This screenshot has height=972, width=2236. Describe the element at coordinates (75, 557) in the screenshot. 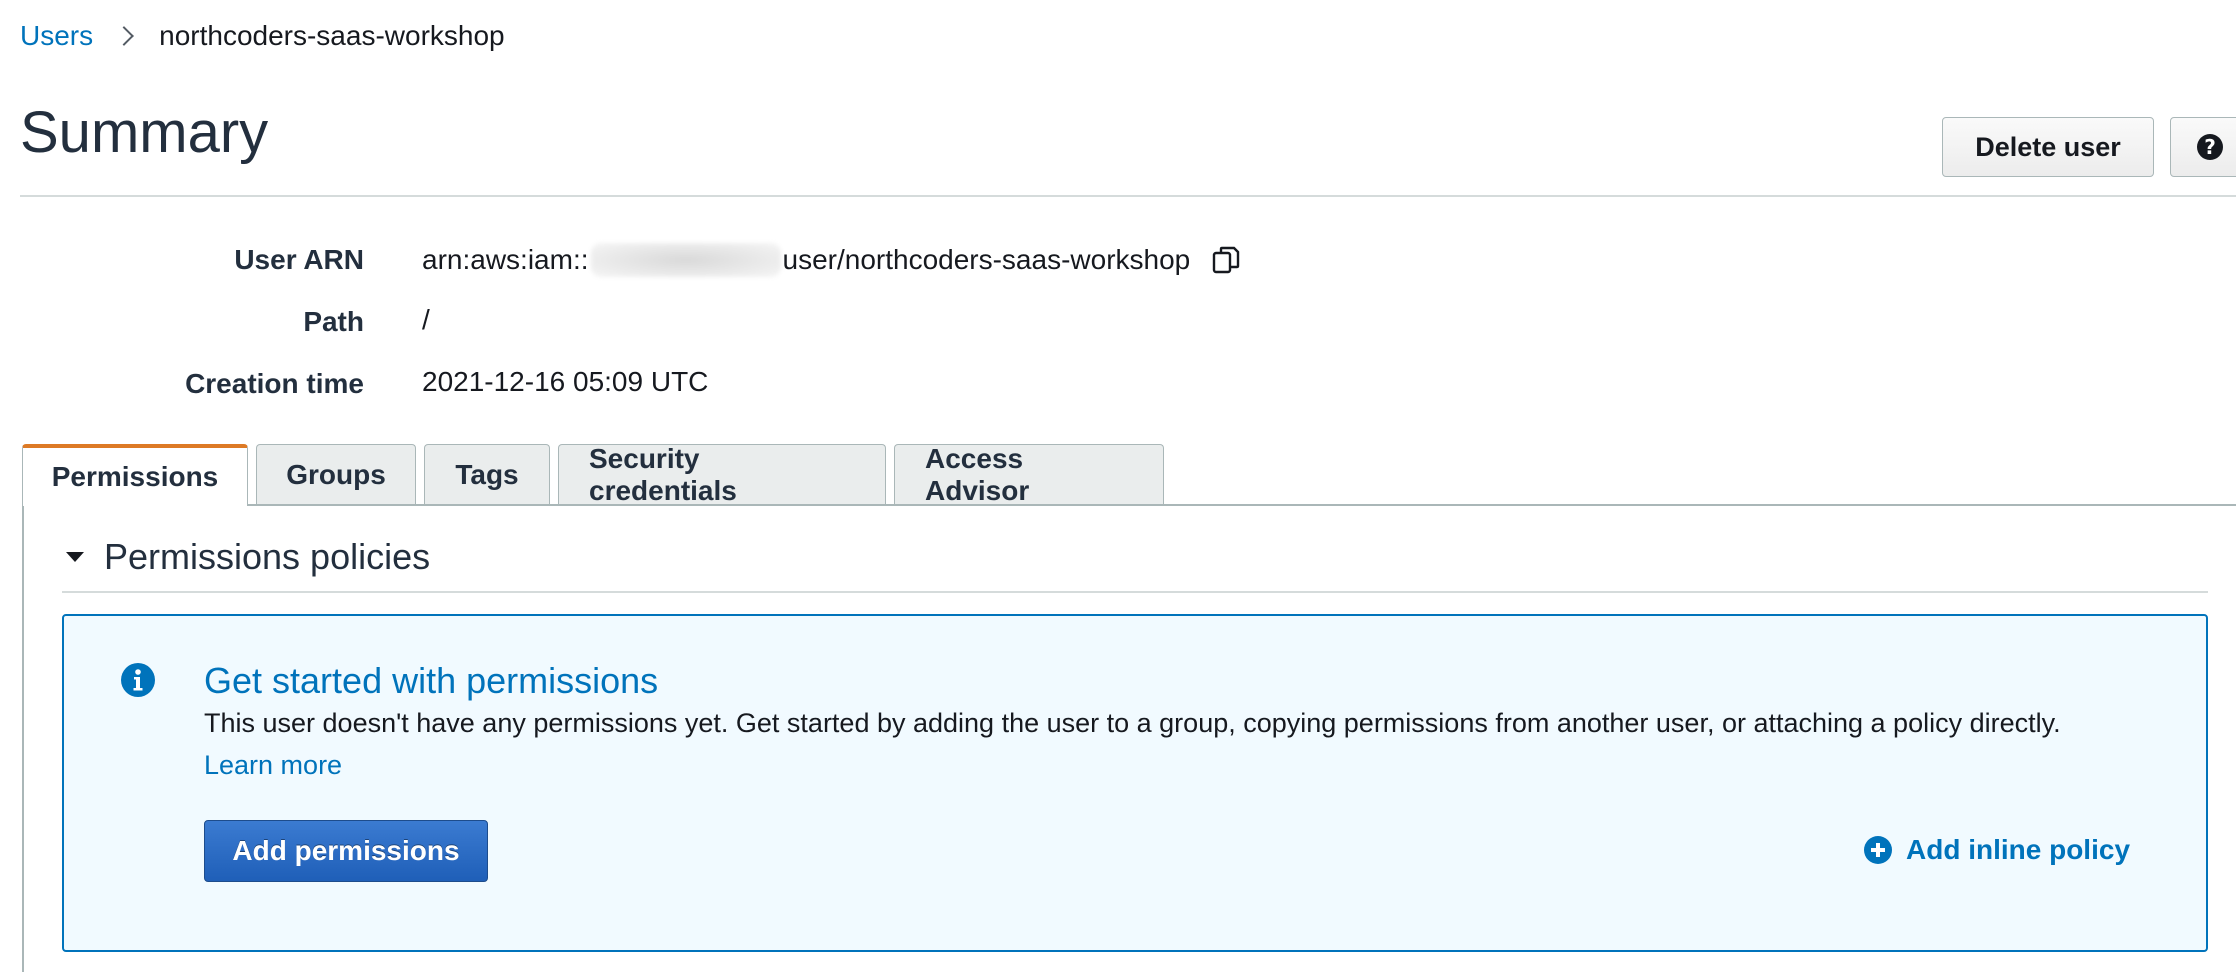

I see `caret-down-icon` at that location.